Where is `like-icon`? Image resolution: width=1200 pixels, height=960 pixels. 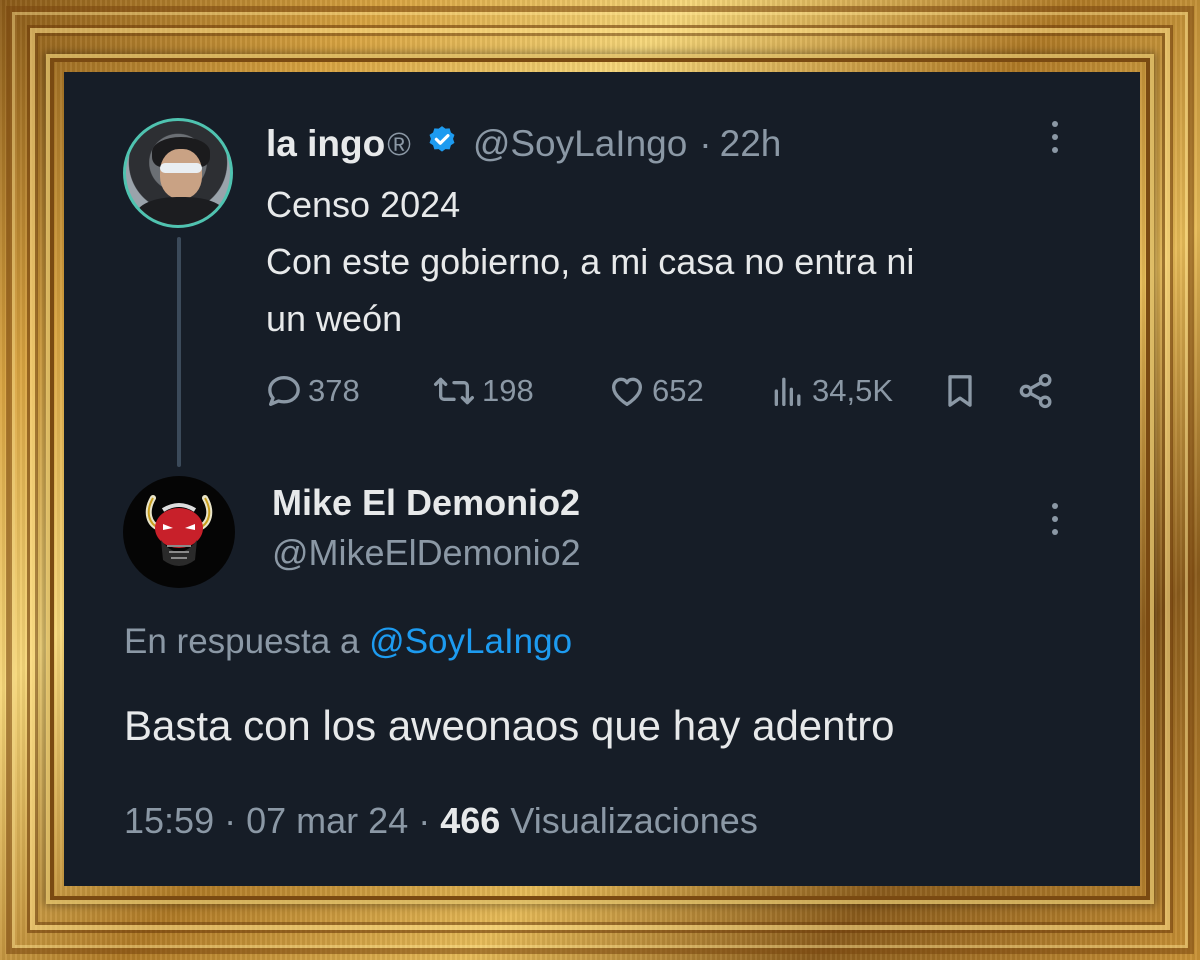 like-icon is located at coordinates (627, 391).